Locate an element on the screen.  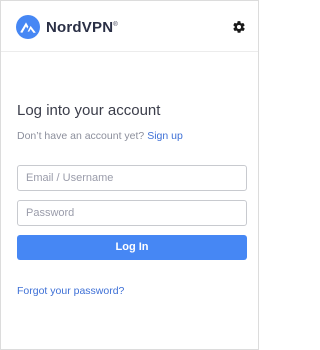
signup-link: Sign up is located at coordinates (165, 136).